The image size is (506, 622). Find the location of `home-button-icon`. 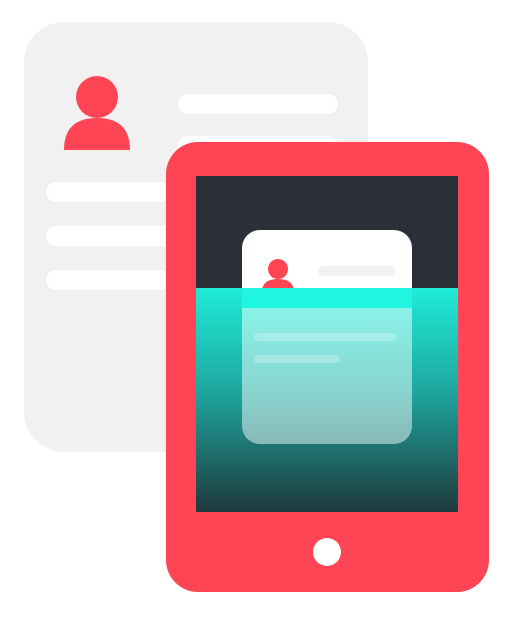

home-button-icon is located at coordinates (327, 552).